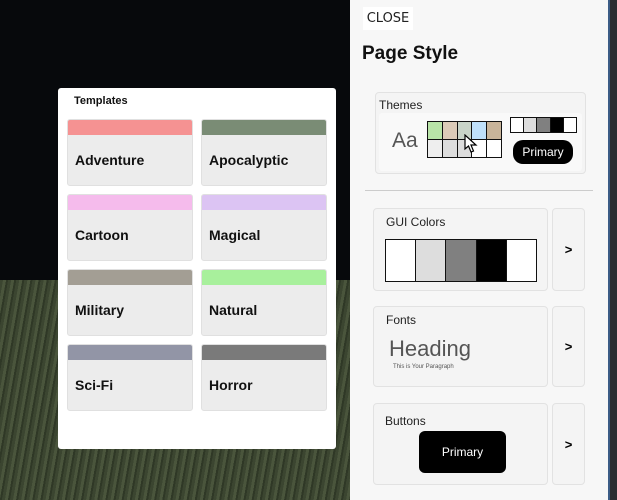 The height and width of the screenshot is (500, 617). I want to click on template-card-adventure: Adventure, so click(130, 152).